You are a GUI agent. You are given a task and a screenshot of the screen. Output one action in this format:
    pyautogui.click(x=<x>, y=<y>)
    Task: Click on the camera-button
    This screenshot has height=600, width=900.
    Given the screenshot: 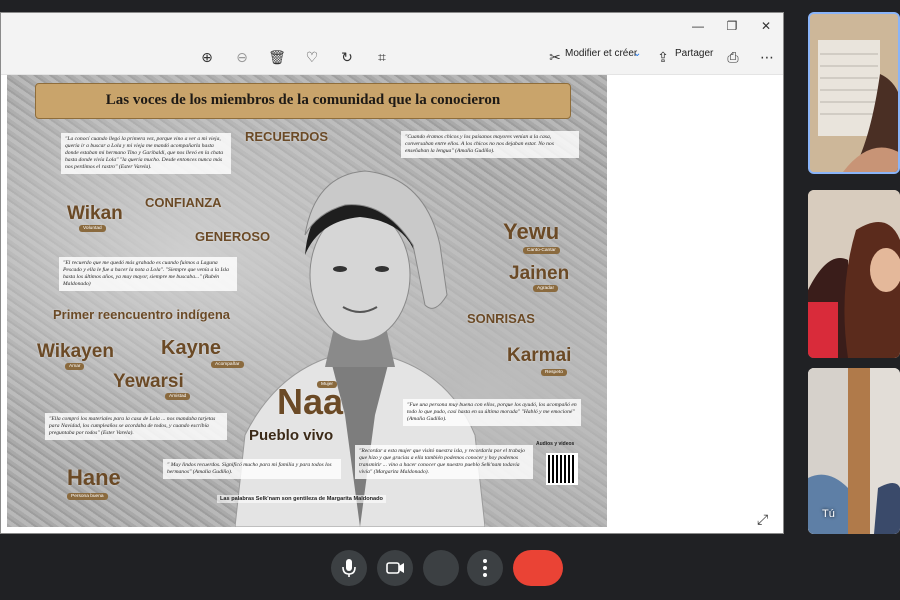 What is the action you would take?
    pyautogui.click(x=395, y=568)
    